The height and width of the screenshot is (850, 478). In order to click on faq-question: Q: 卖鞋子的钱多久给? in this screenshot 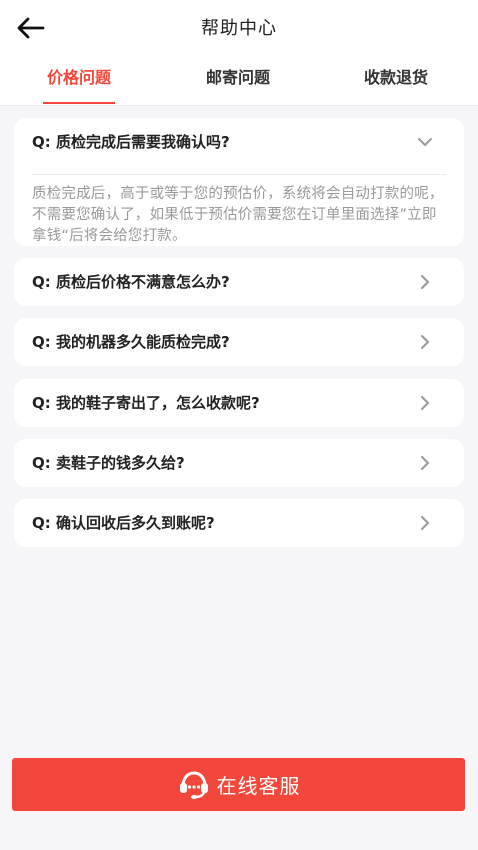, I will do `click(108, 463)`.